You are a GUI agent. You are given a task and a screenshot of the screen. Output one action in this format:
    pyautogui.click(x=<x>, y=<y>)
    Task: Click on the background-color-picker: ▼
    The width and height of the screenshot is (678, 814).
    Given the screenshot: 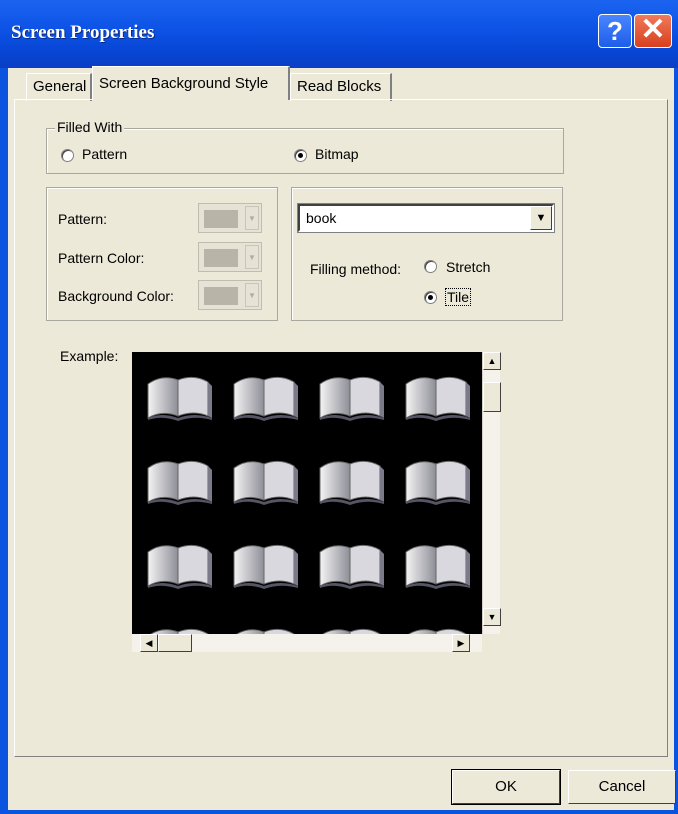 What is the action you would take?
    pyautogui.click(x=230, y=295)
    